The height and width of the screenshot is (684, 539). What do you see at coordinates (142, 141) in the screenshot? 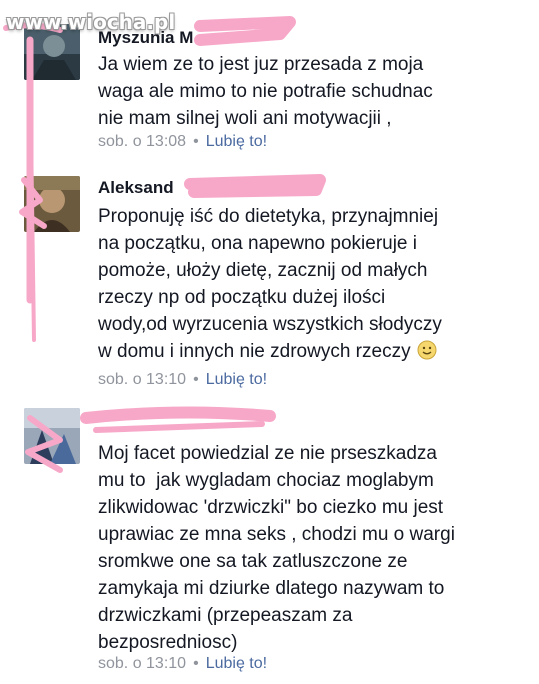
I see `comment-timestamp: sob. o 13:08` at bounding box center [142, 141].